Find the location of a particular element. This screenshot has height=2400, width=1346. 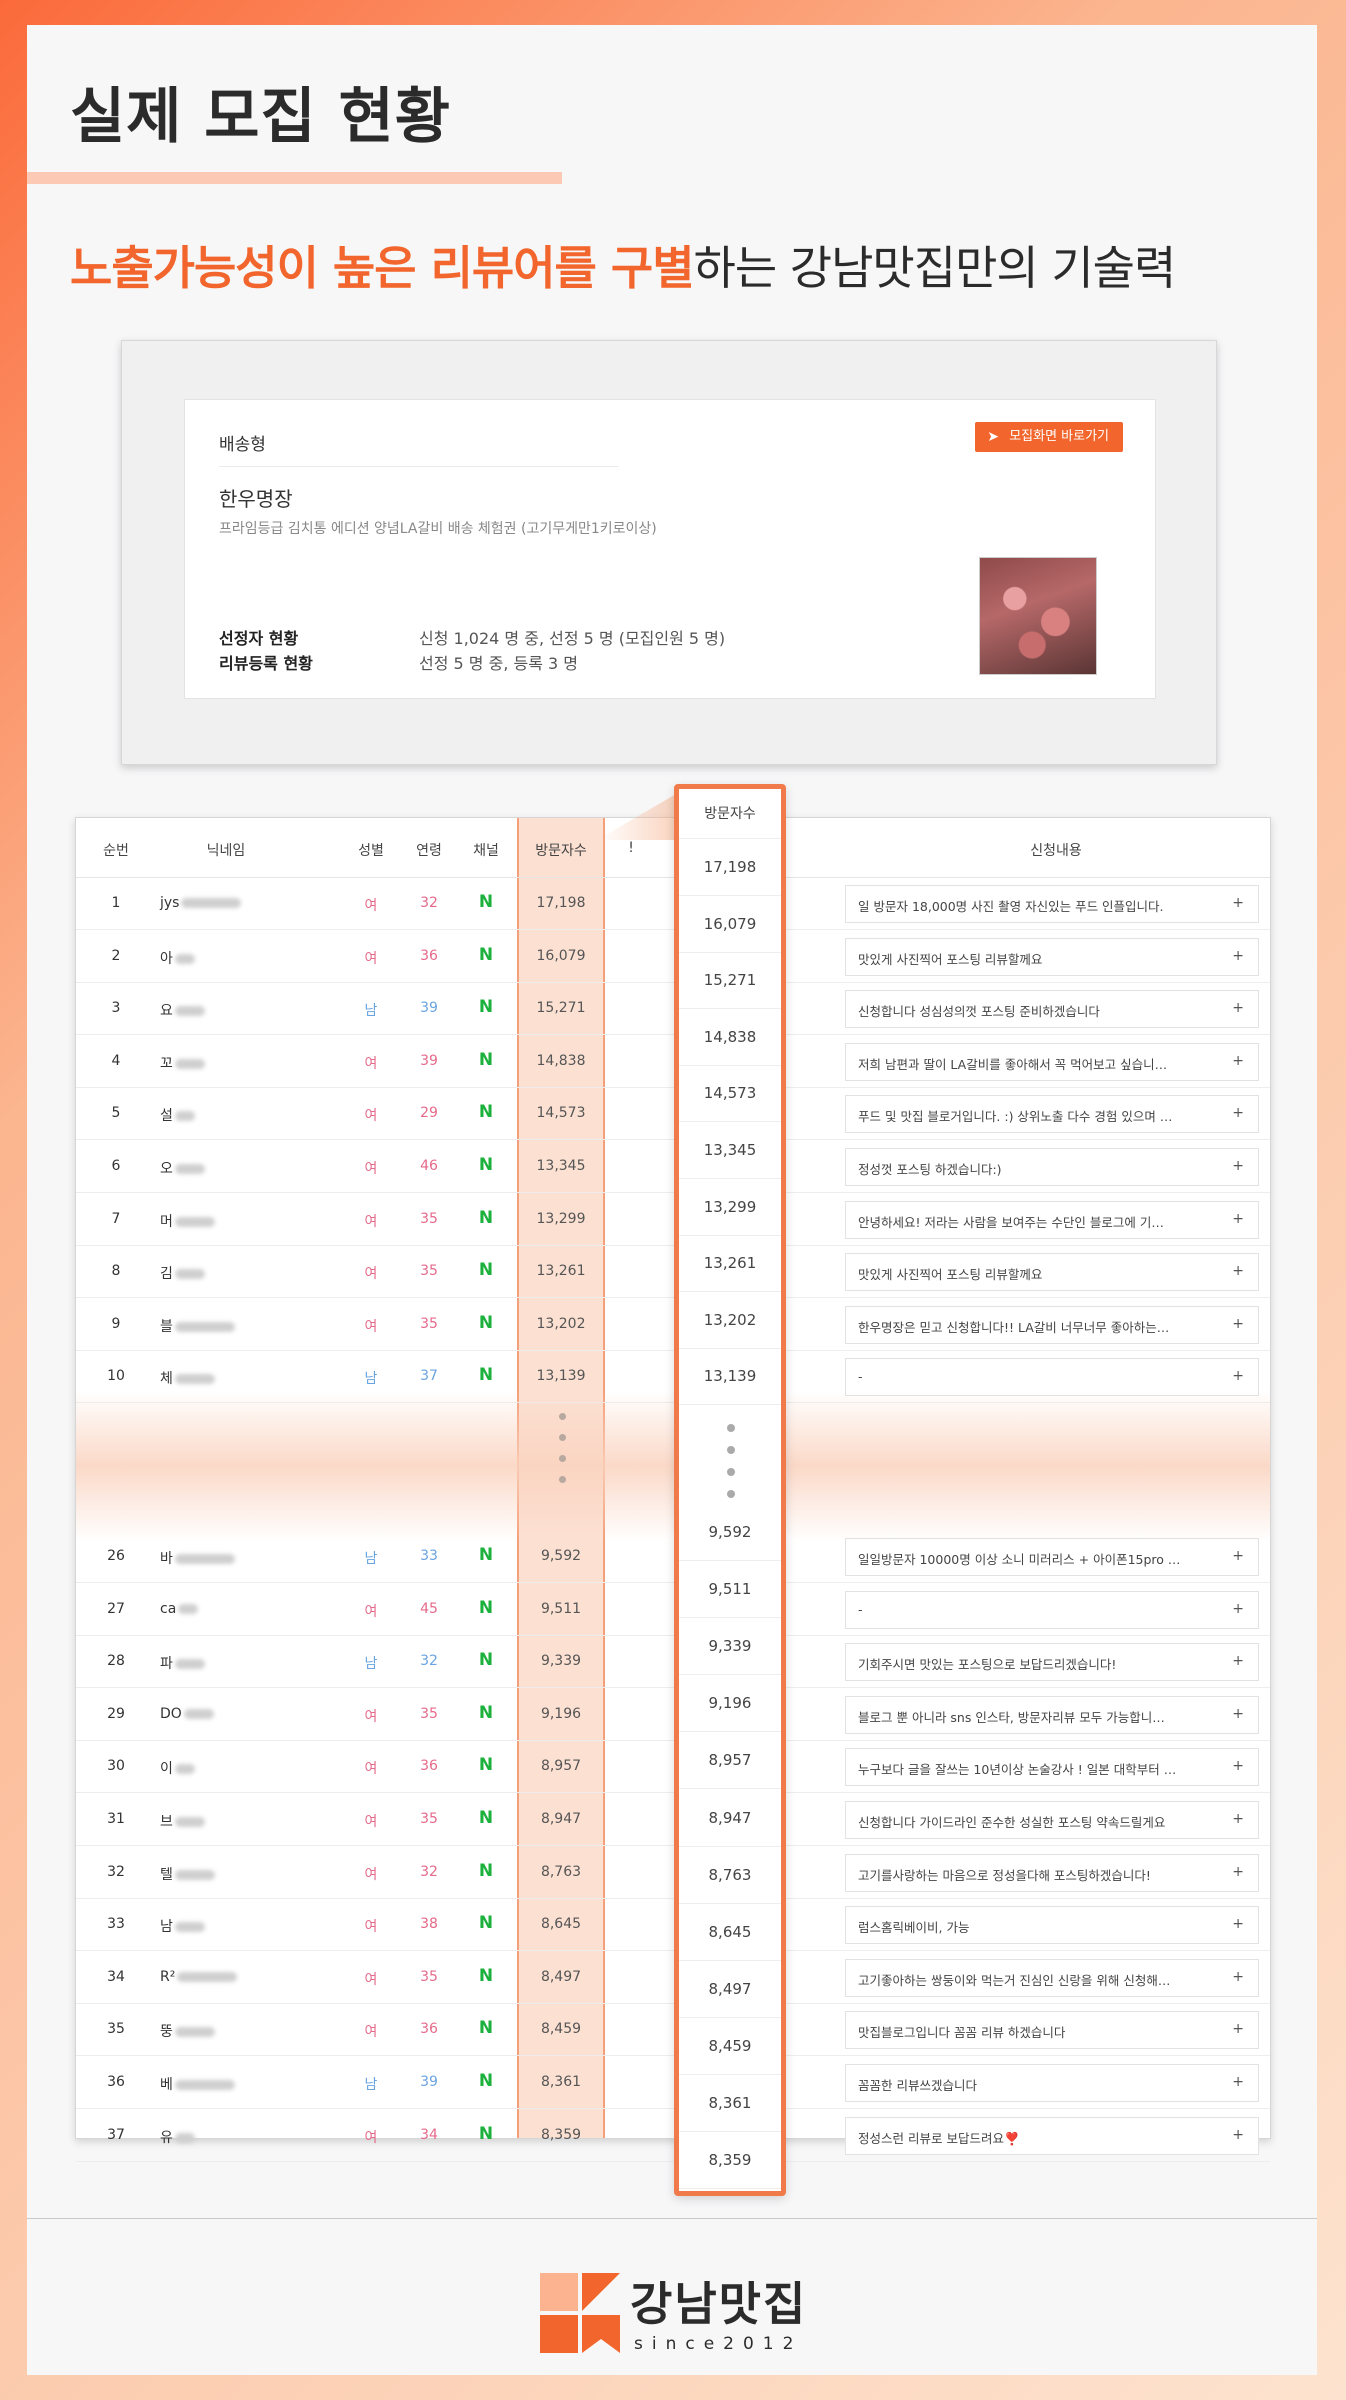

row-nickname: R² is located at coordinates (240, 1977).